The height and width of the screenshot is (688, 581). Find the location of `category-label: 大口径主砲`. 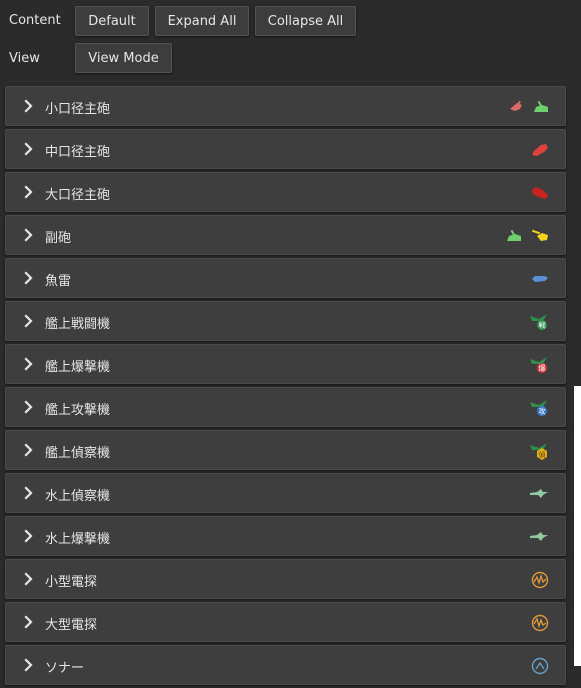

category-label: 大口径主砲 is located at coordinates (78, 195).